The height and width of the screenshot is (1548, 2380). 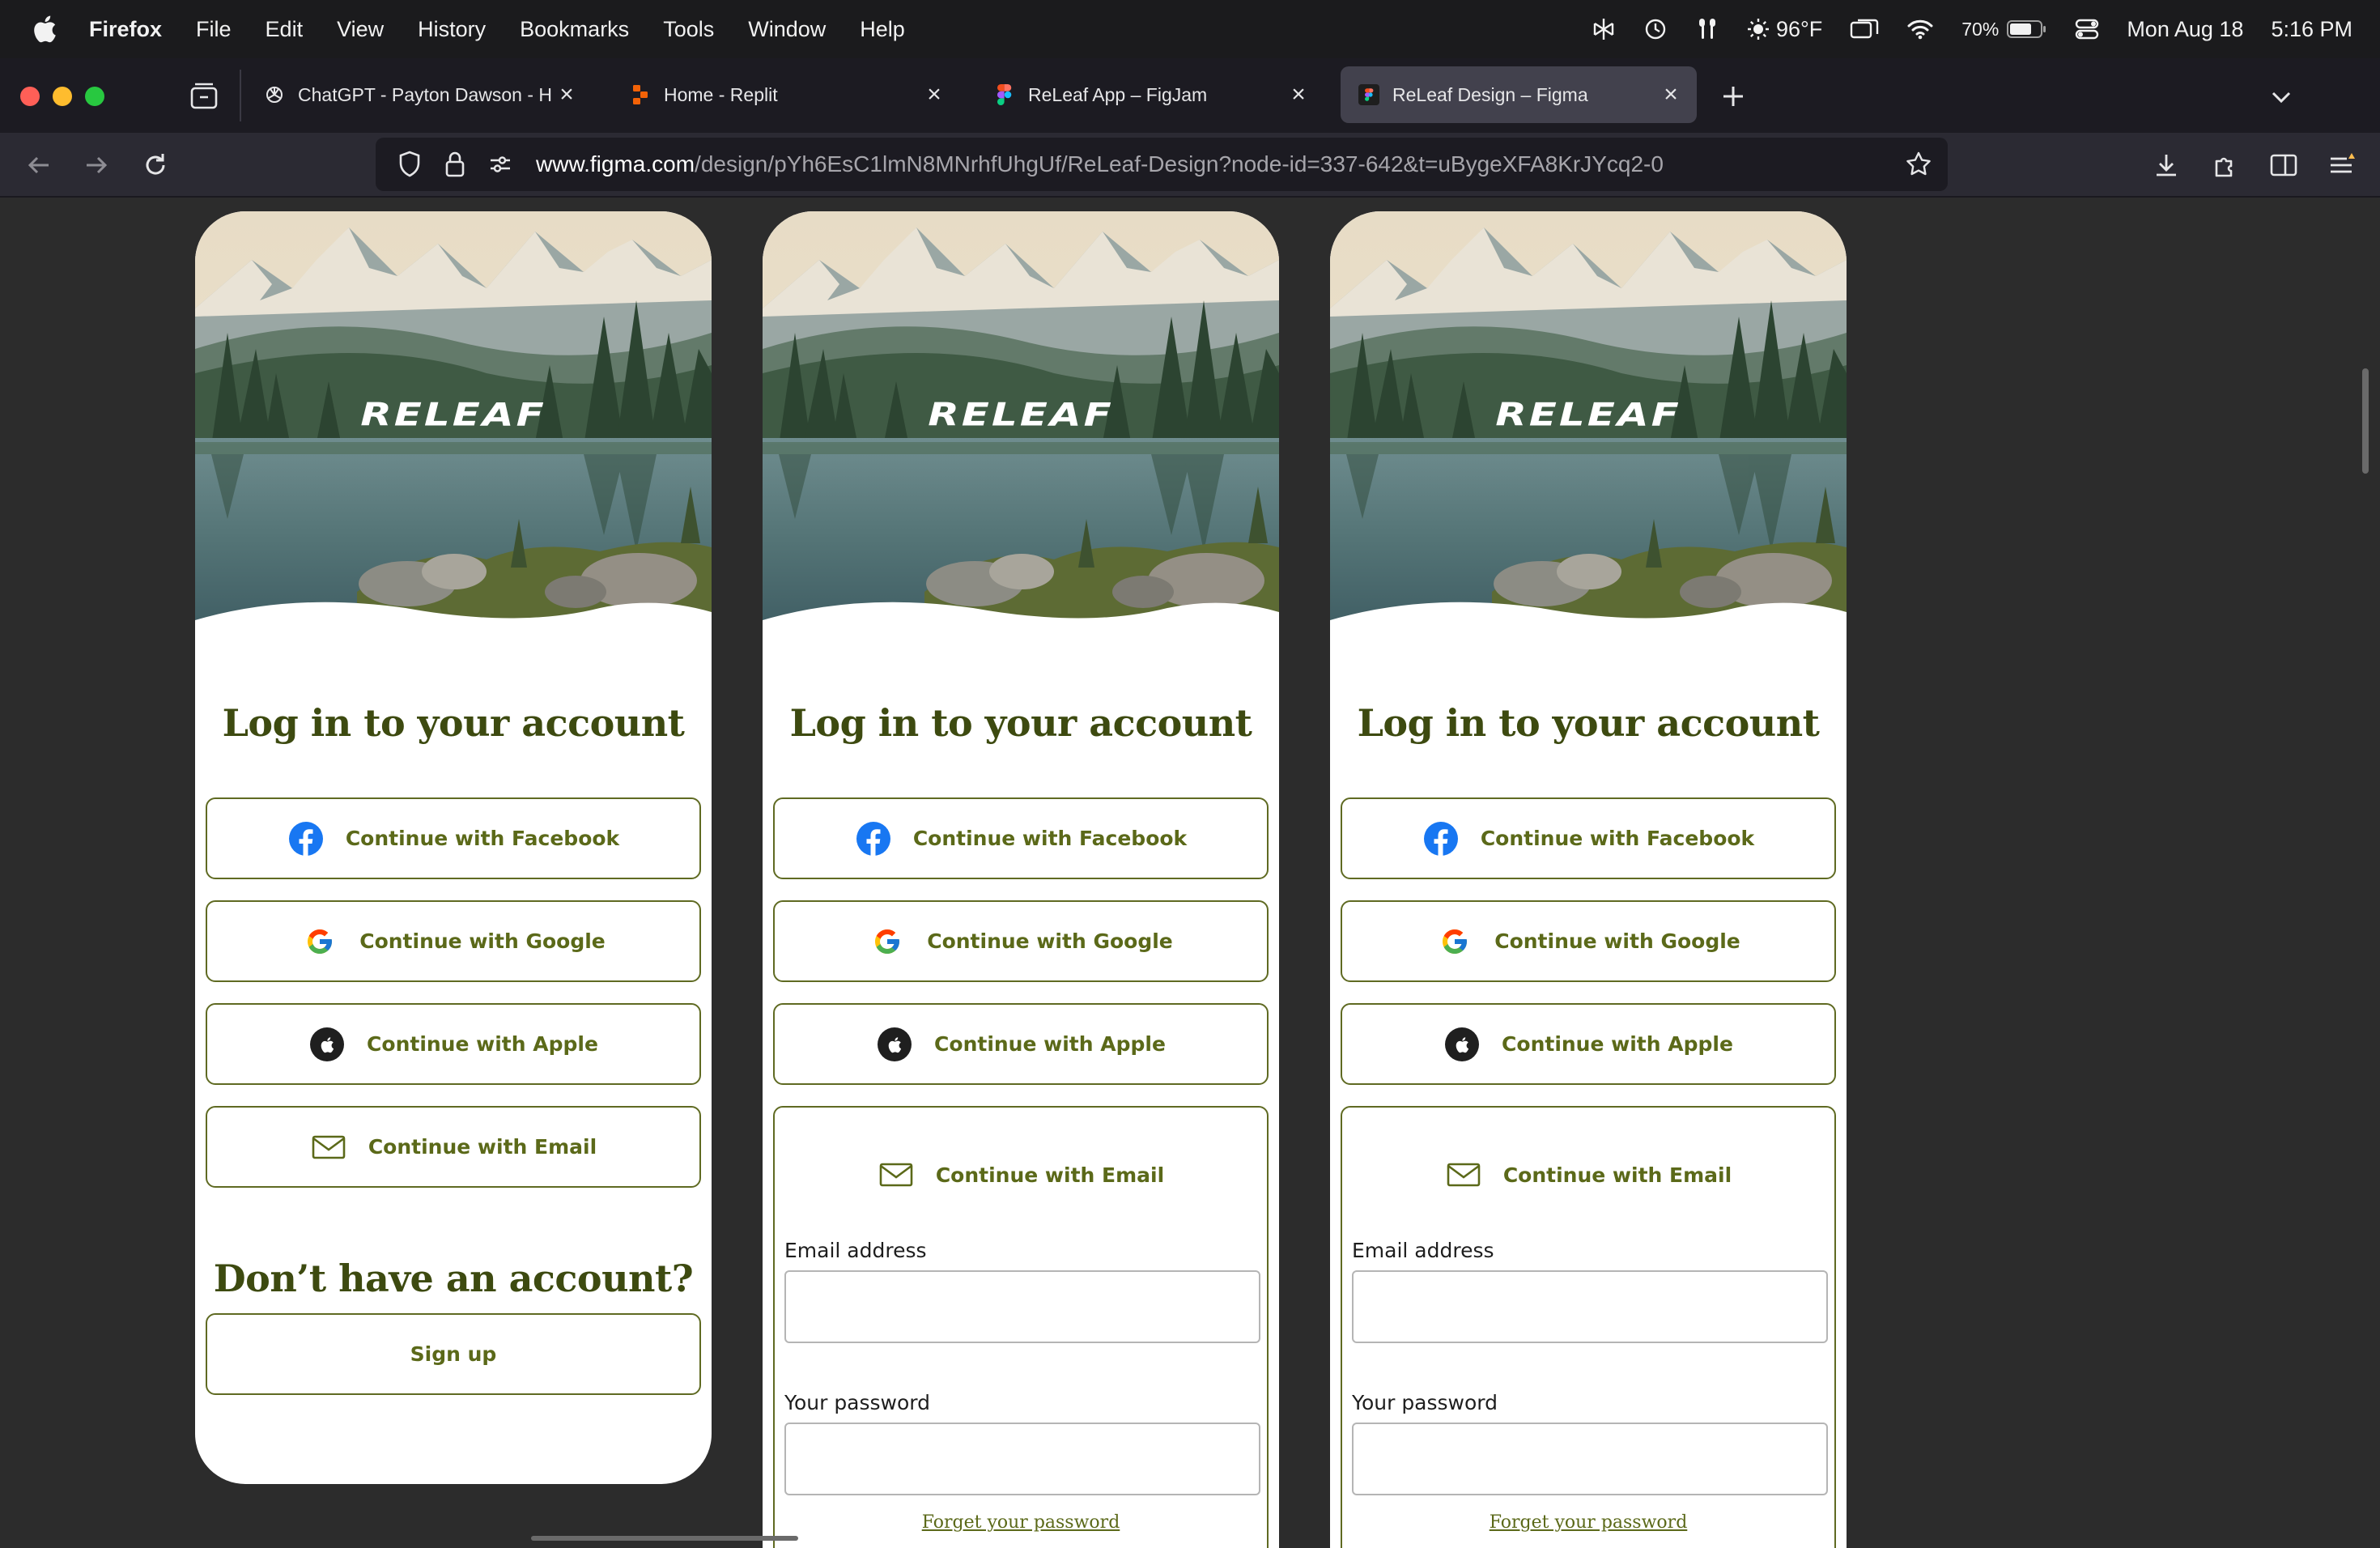 What do you see at coordinates (97, 165) in the screenshot?
I see `forward-icon` at bounding box center [97, 165].